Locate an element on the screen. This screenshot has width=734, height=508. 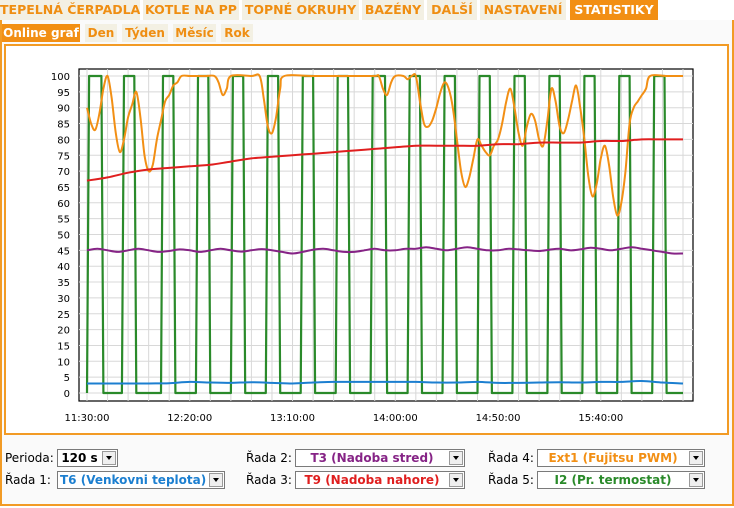
y-tick-label: 80 is located at coordinates (63, 140).